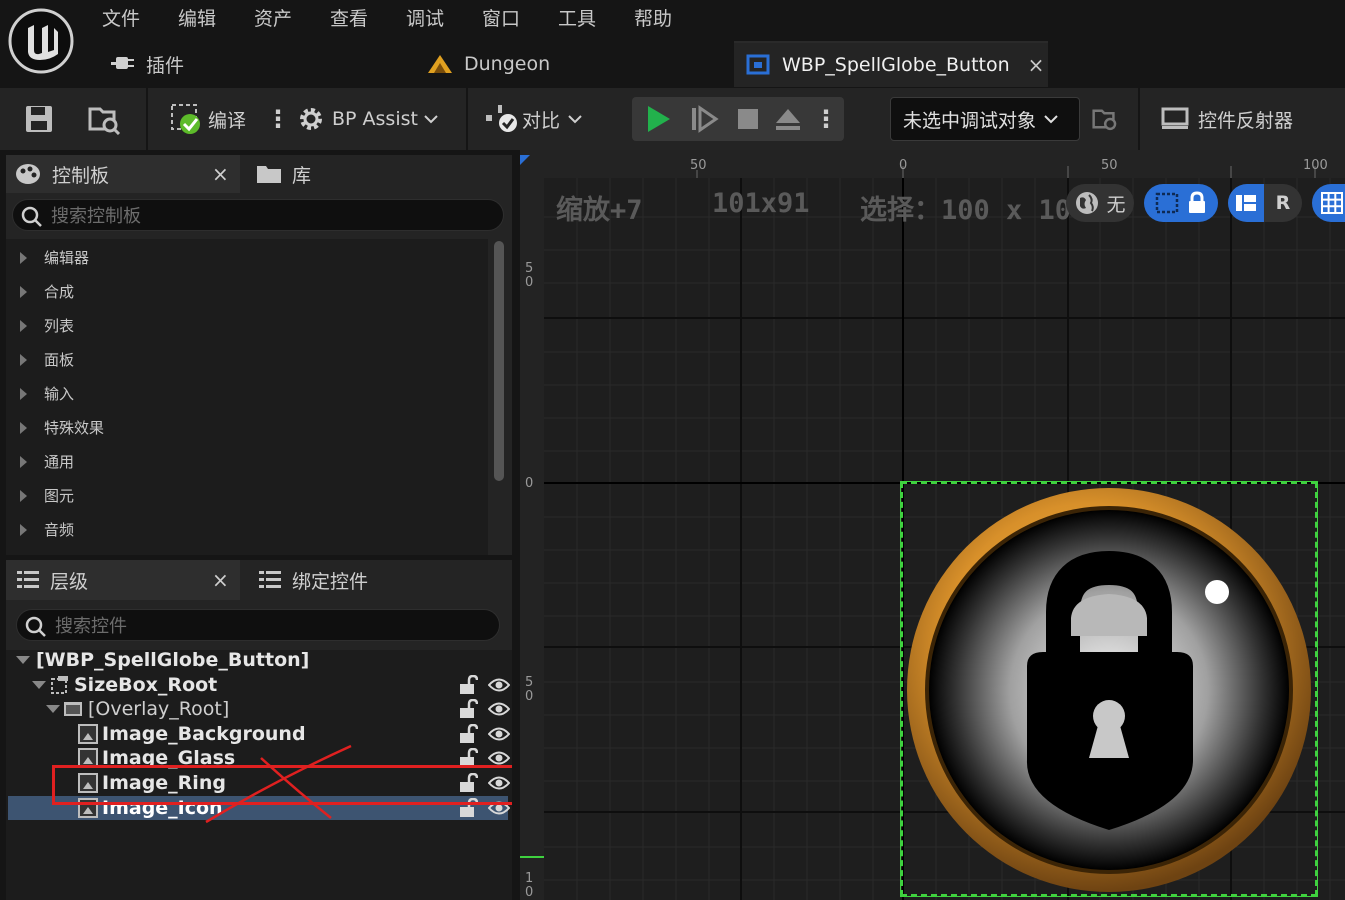  Describe the element at coordinates (122, 63) in the screenshot. I see `plug-icon` at that location.